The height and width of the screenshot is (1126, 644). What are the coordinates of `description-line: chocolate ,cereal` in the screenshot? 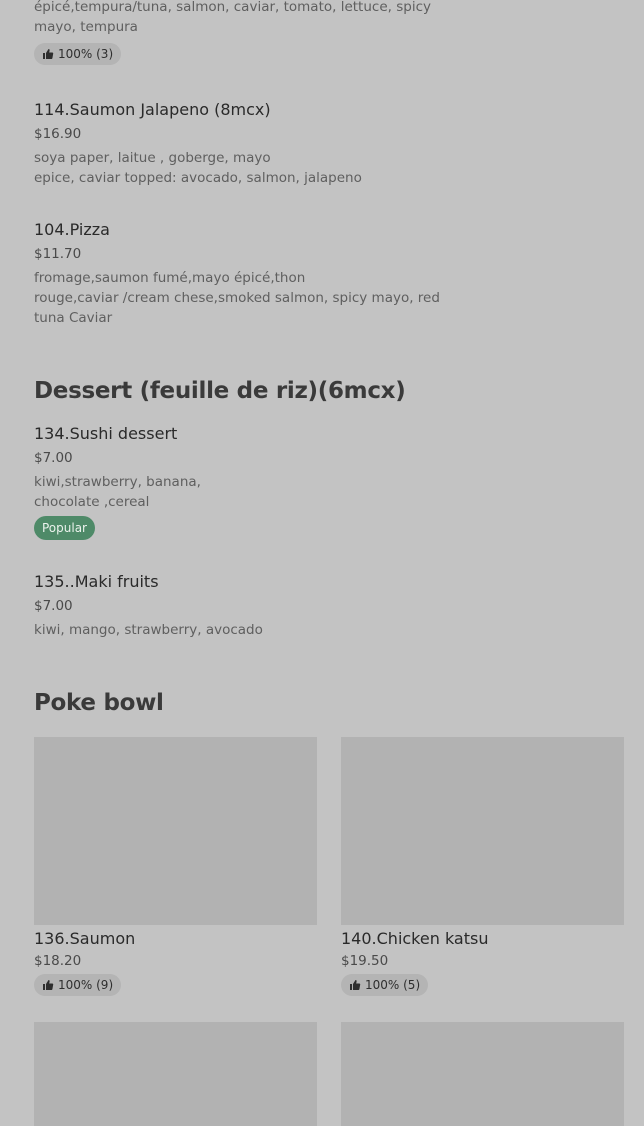 It's located at (92, 502).